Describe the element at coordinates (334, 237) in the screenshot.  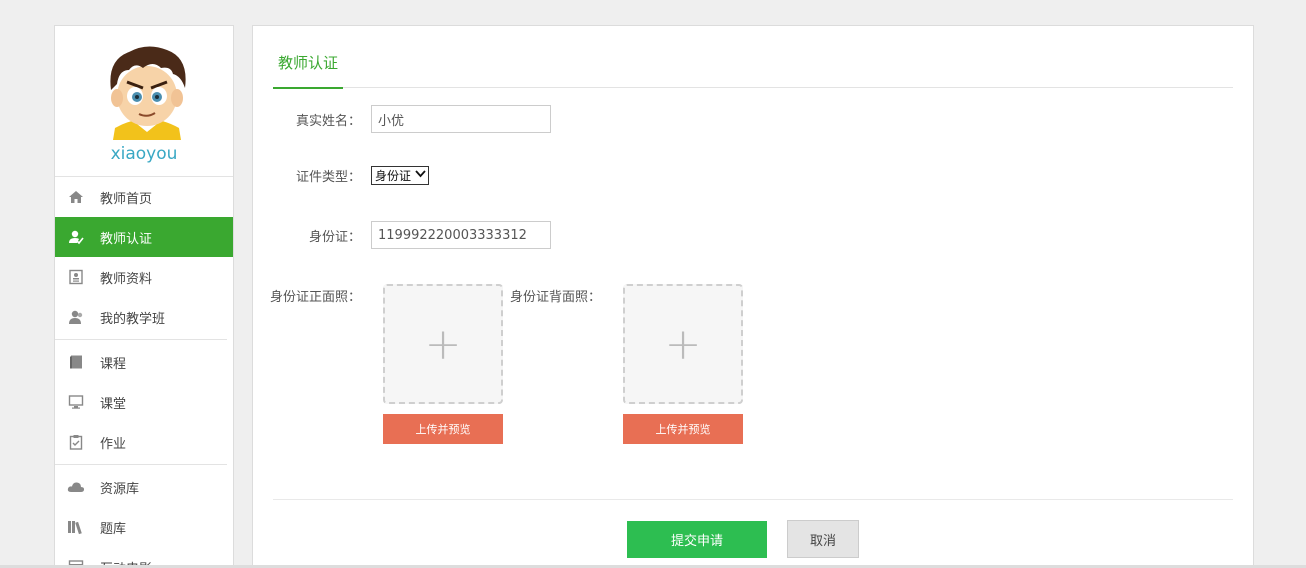
I see `id-number-label: 身份证：` at that location.